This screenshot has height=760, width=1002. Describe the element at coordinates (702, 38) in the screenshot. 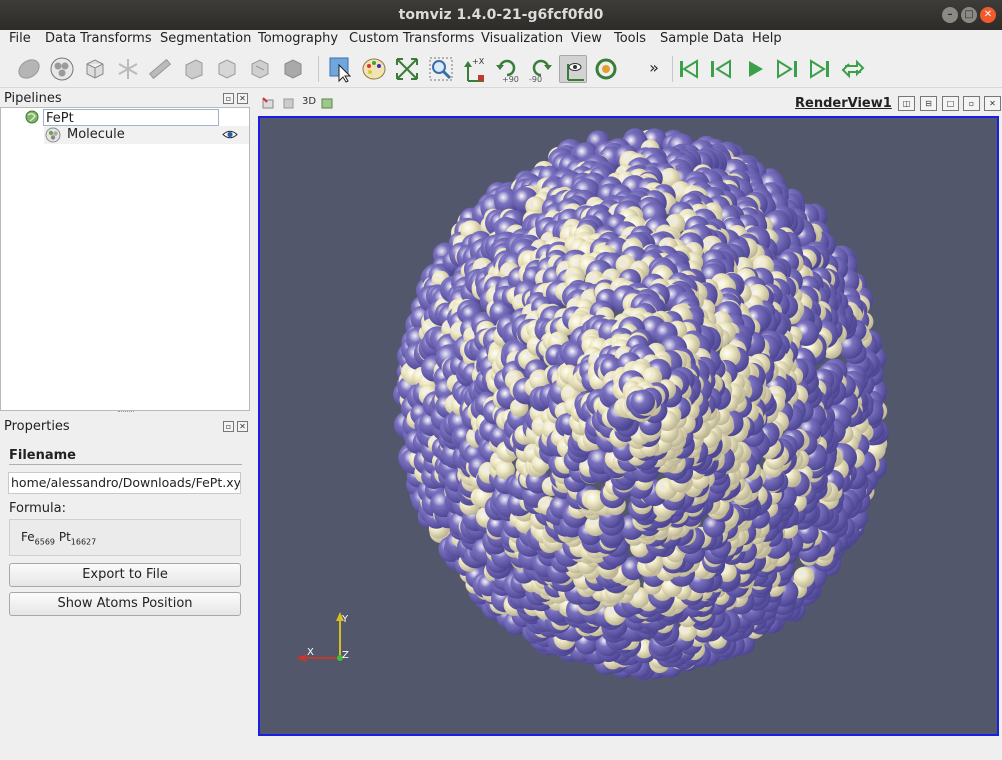

I see `menu-sample-data: Sample Data` at that location.